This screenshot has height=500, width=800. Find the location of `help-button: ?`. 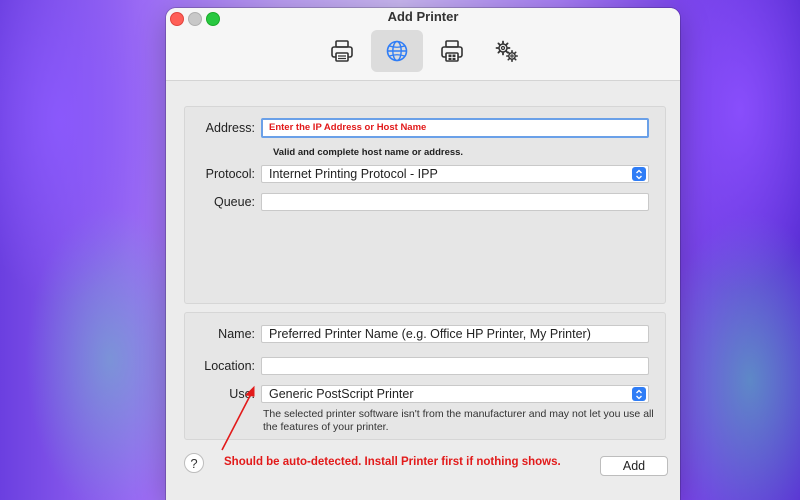

help-button: ? is located at coordinates (194, 463).